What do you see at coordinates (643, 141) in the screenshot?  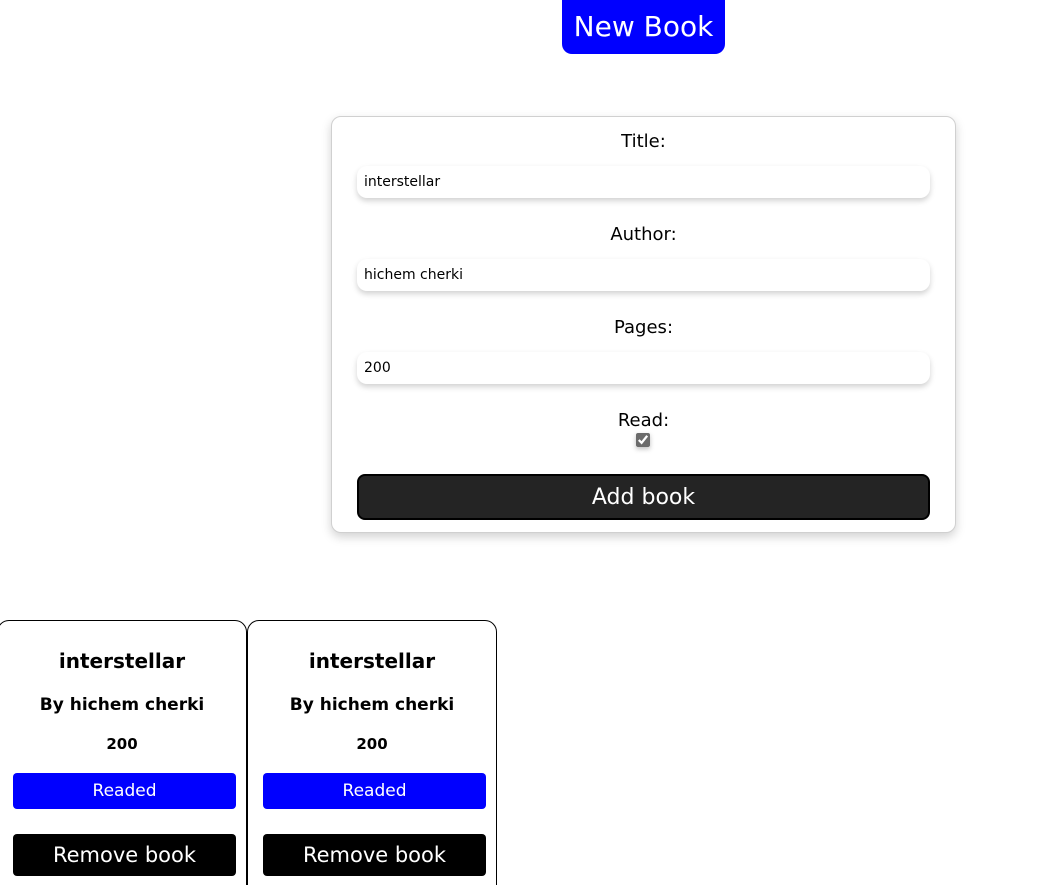 I see `title-label: Title:` at bounding box center [643, 141].